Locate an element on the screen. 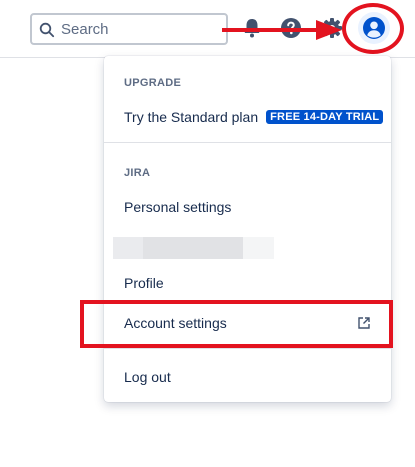 The width and height of the screenshot is (415, 467). bell-icon is located at coordinates (252, 28).